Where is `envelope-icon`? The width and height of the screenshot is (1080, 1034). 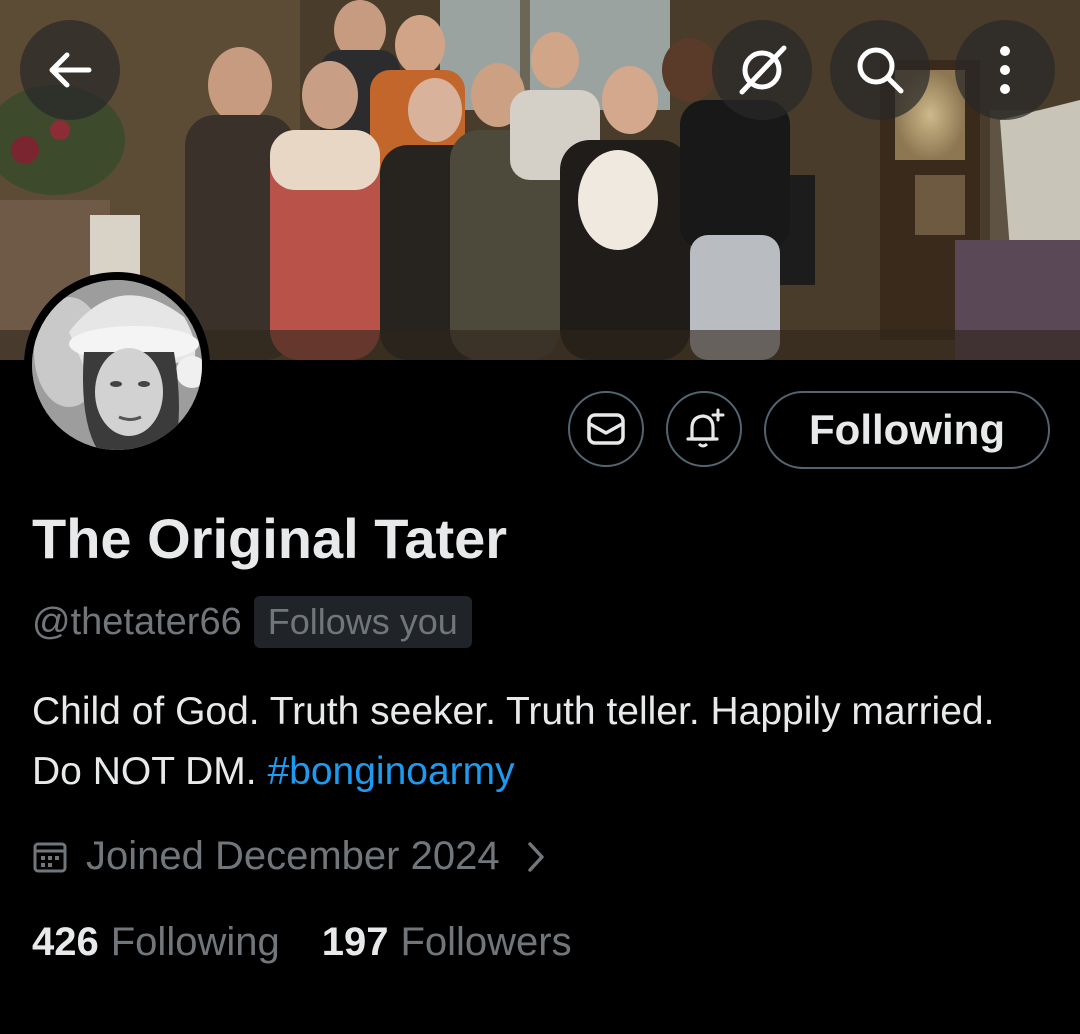
envelope-icon is located at coordinates (606, 429).